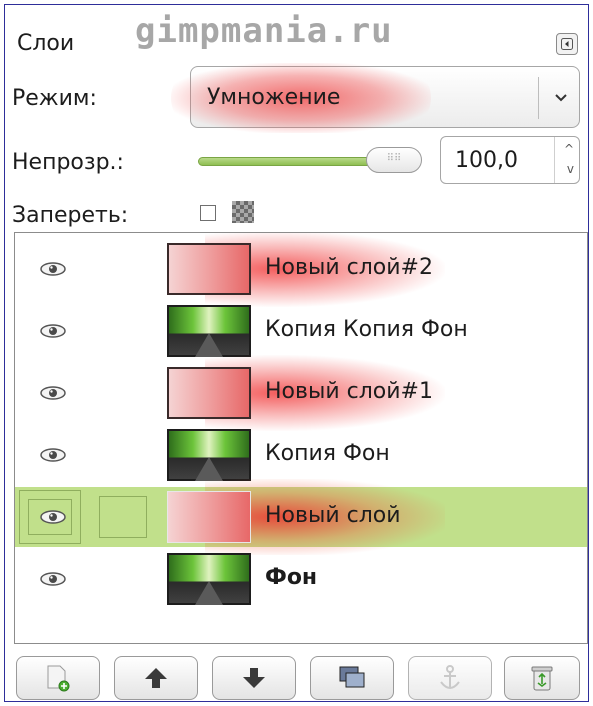 Image resolution: width=593 pixels, height=706 pixels. Describe the element at coordinates (570, 169) in the screenshot. I see `spin-down-icon: v` at that location.